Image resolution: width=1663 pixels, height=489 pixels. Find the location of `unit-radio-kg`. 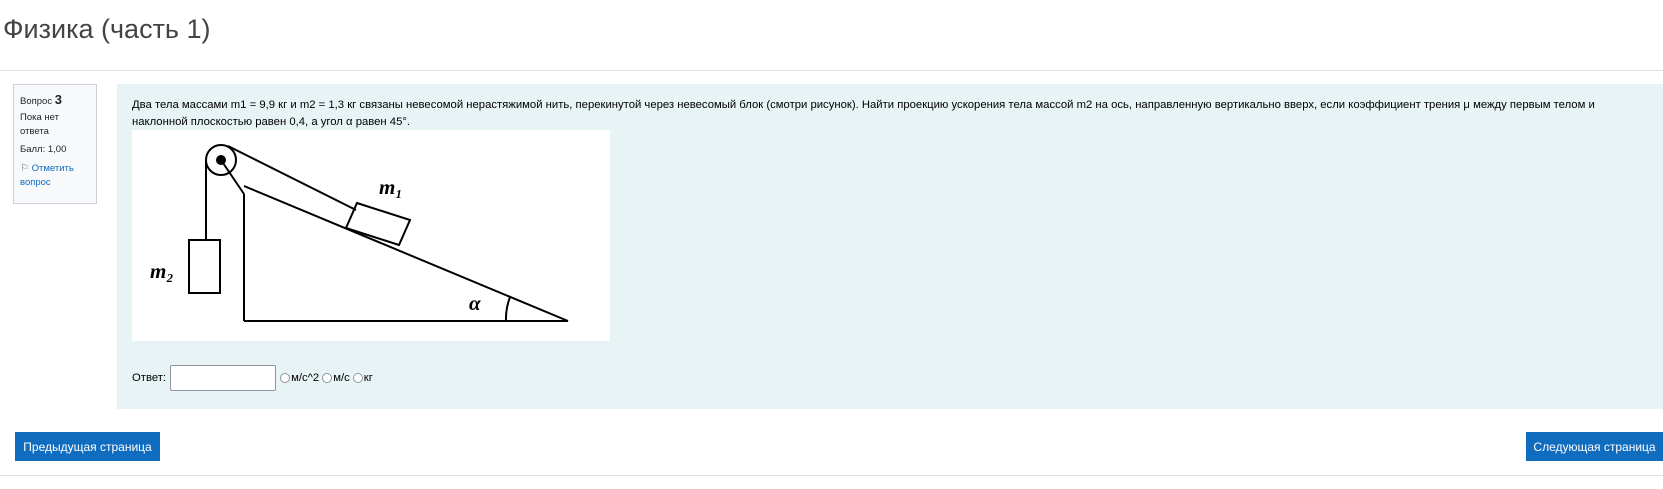

unit-radio-kg is located at coordinates (357, 378).